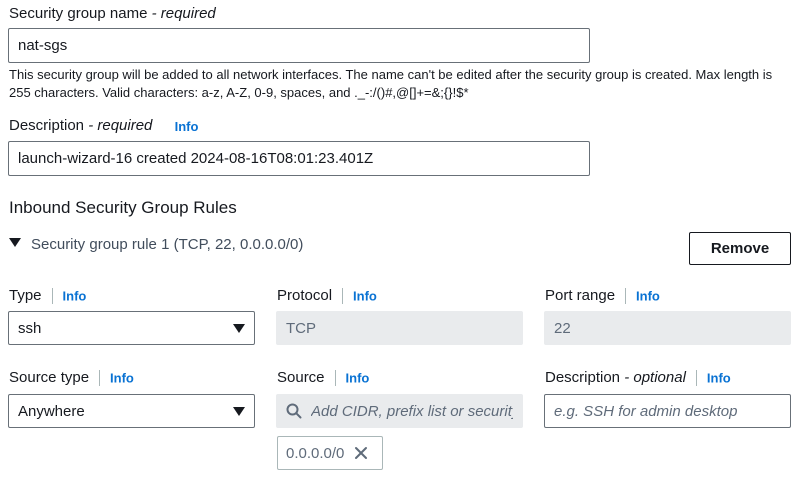 This screenshot has width=801, height=478. I want to click on source-type-info-divider, so click(100, 378).